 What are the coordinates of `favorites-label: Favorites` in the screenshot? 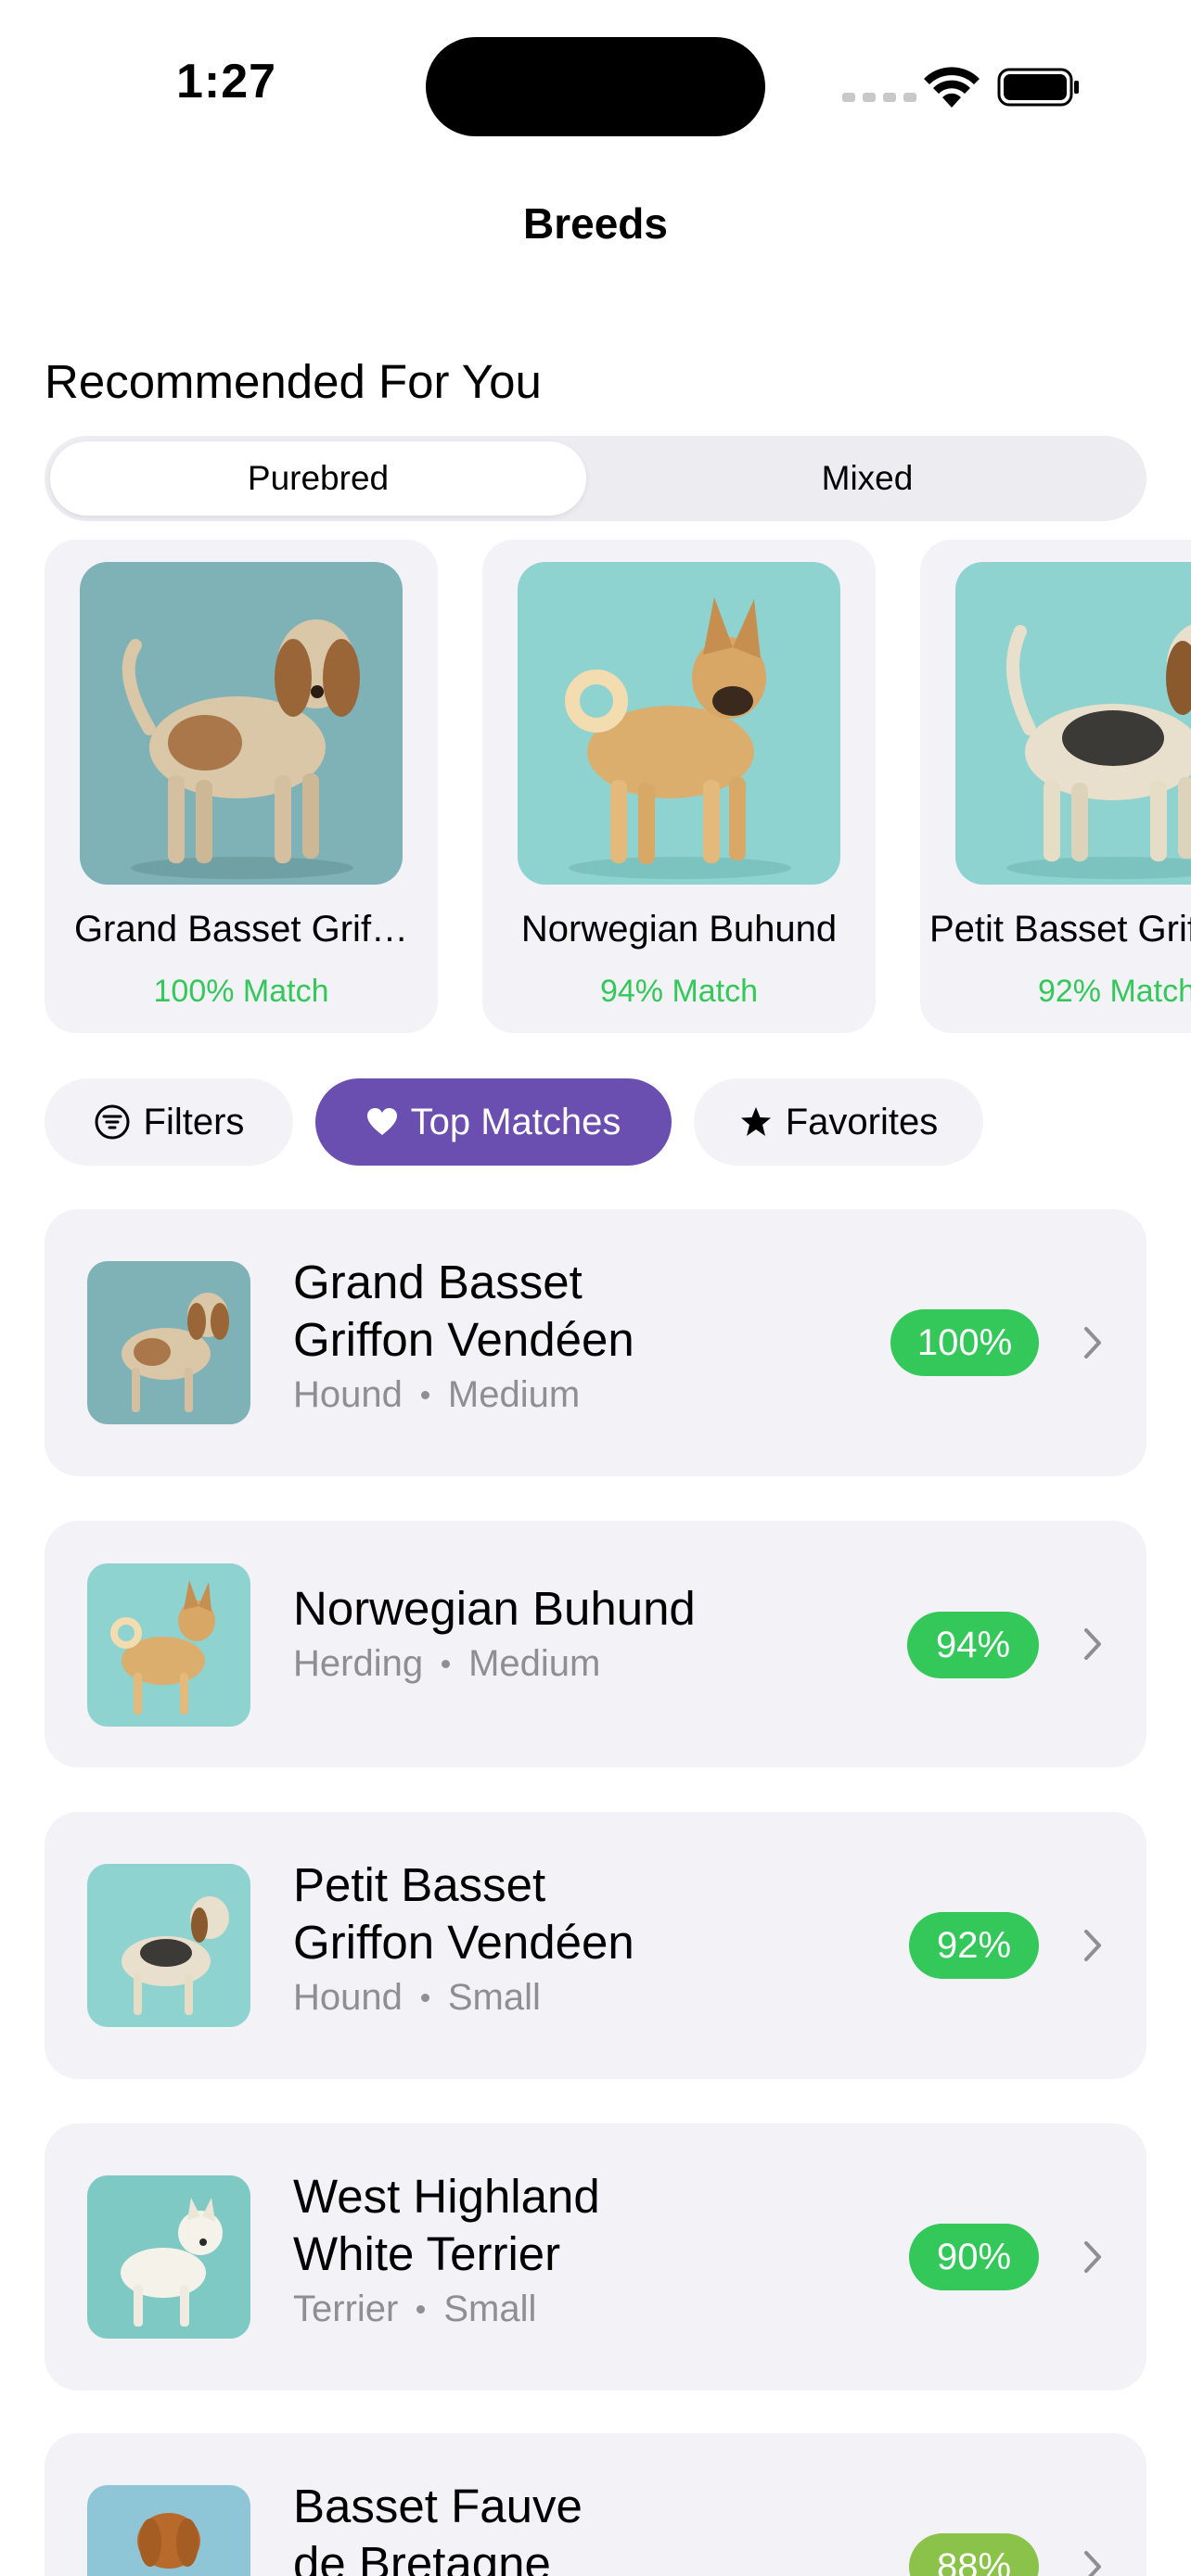 It's located at (862, 1122).